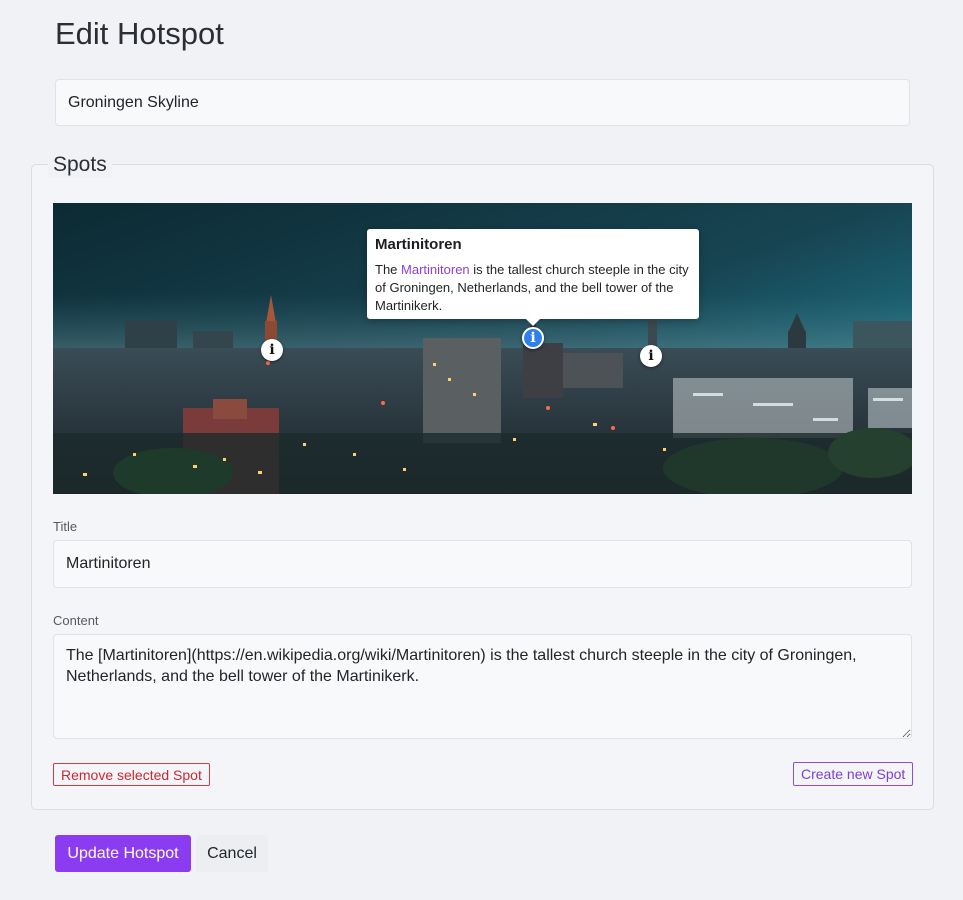  Describe the element at coordinates (123, 853) in the screenshot. I see `update-hotspot-button: Update Hotspot` at that location.